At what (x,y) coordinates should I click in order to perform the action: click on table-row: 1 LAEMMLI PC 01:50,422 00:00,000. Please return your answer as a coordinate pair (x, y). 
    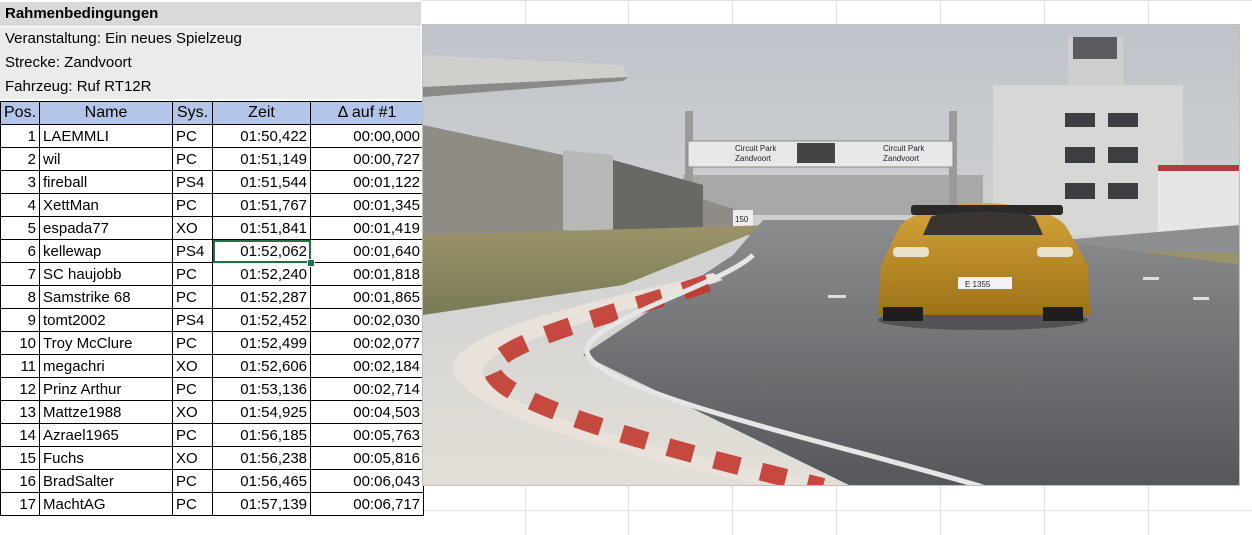
    Looking at the image, I should click on (212, 136).